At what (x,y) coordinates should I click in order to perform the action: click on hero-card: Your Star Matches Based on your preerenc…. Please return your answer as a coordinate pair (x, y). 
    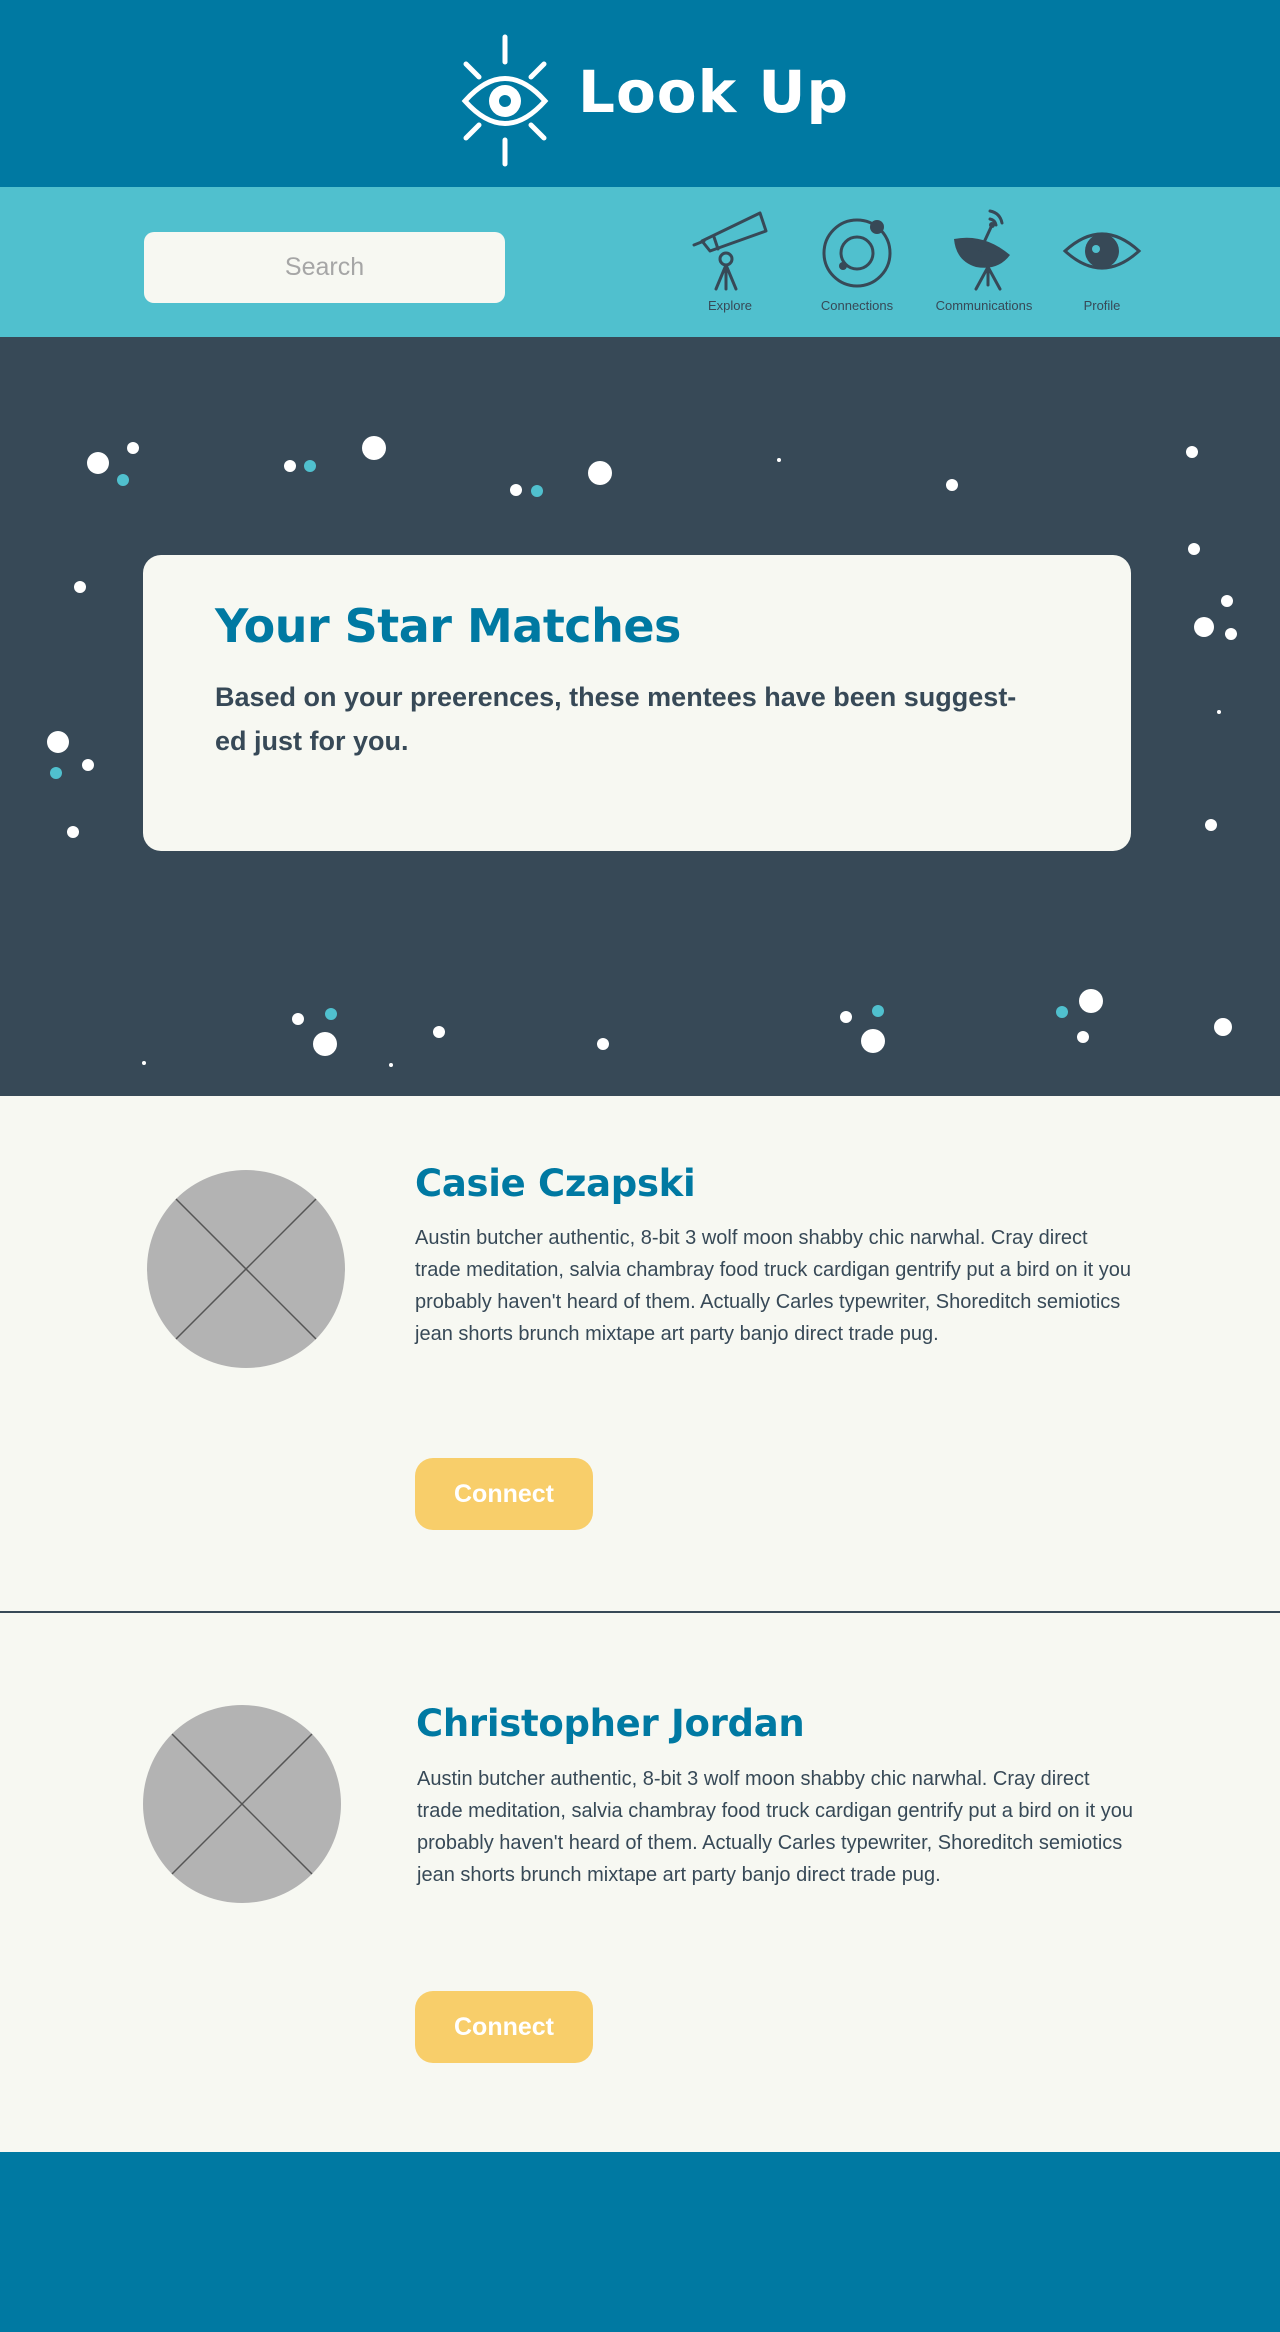
    Looking at the image, I should click on (637, 703).